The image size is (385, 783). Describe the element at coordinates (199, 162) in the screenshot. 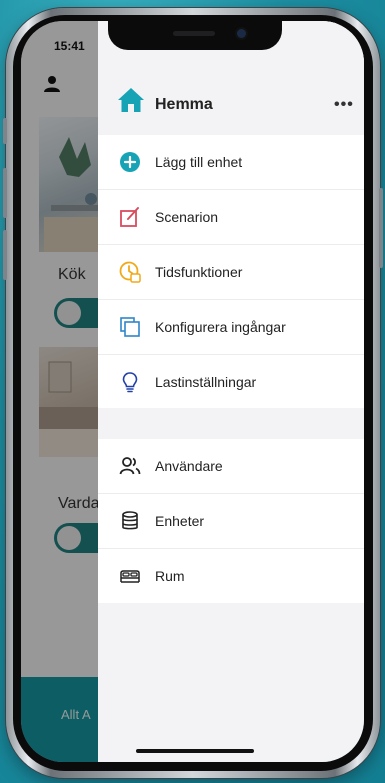

I see `menu-item-label: Lägg till enhet` at that location.